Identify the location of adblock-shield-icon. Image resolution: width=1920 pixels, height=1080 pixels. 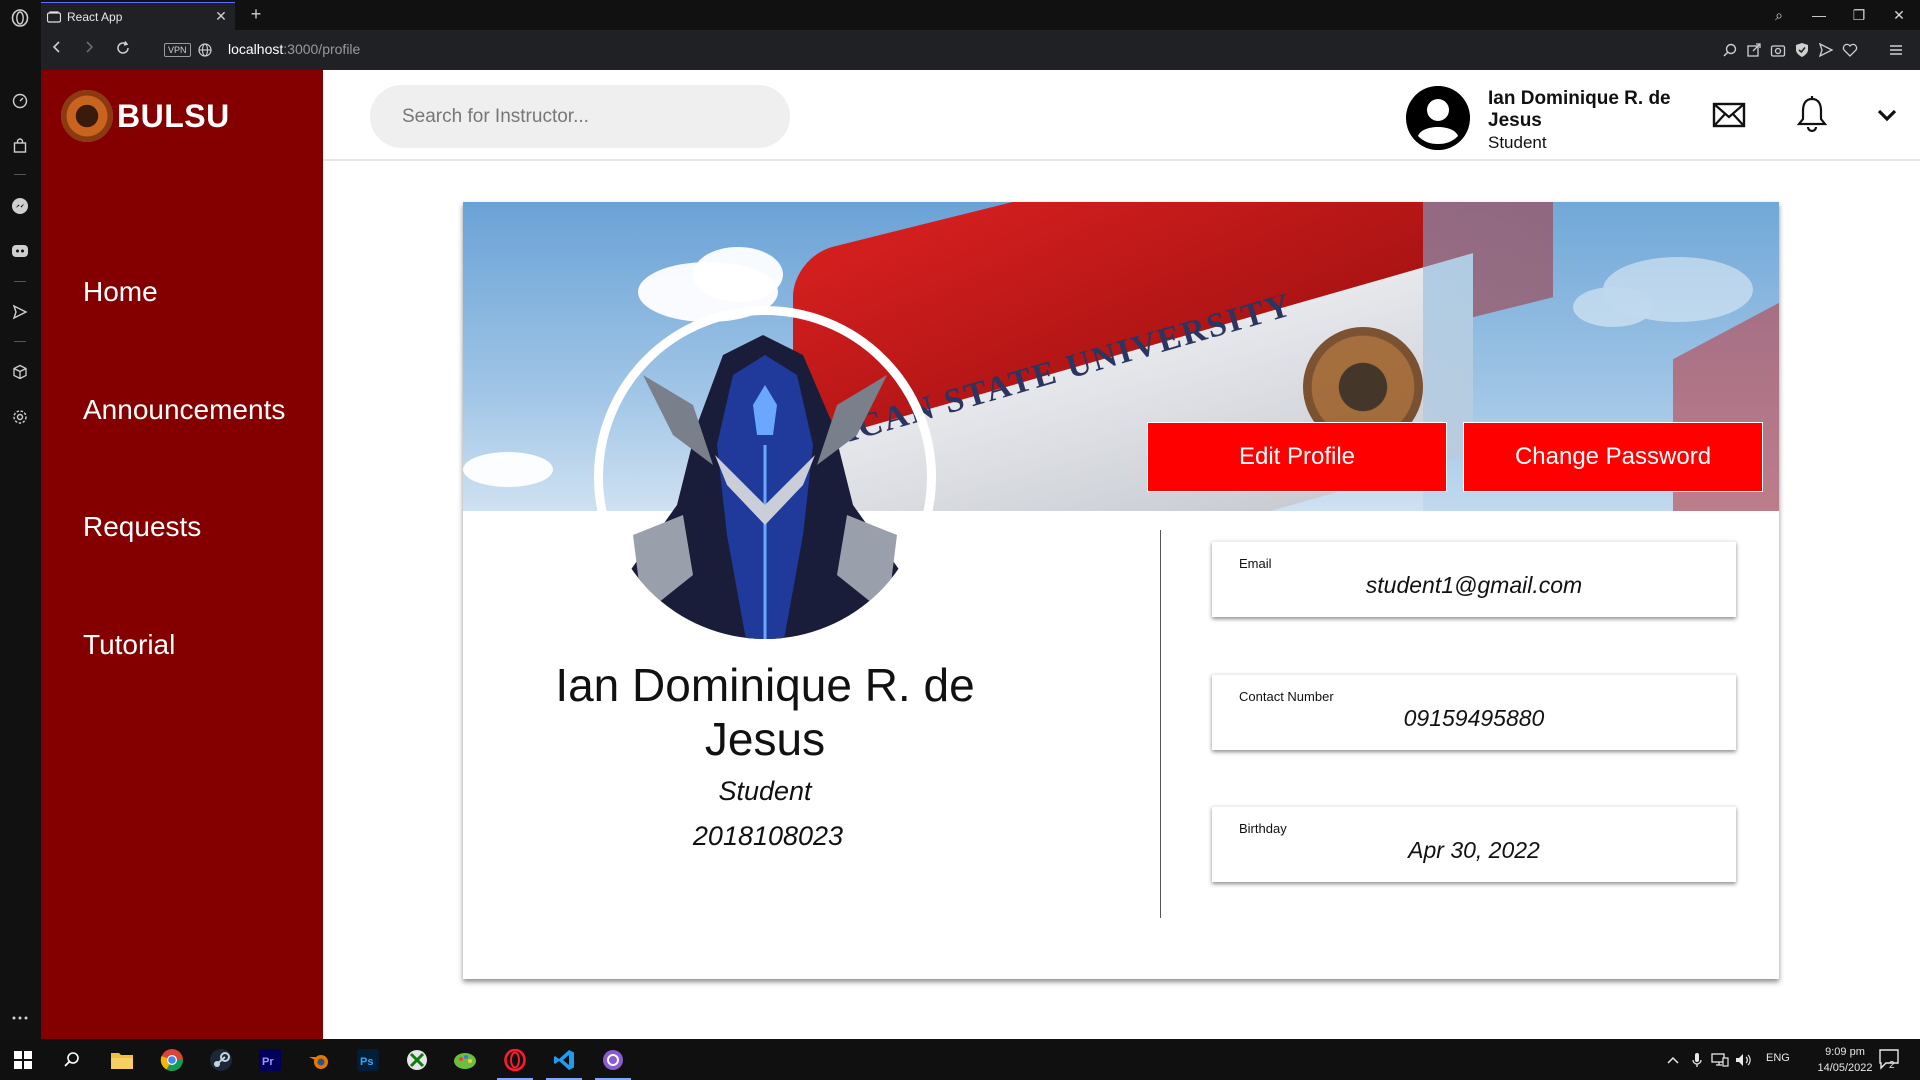
(1802, 50).